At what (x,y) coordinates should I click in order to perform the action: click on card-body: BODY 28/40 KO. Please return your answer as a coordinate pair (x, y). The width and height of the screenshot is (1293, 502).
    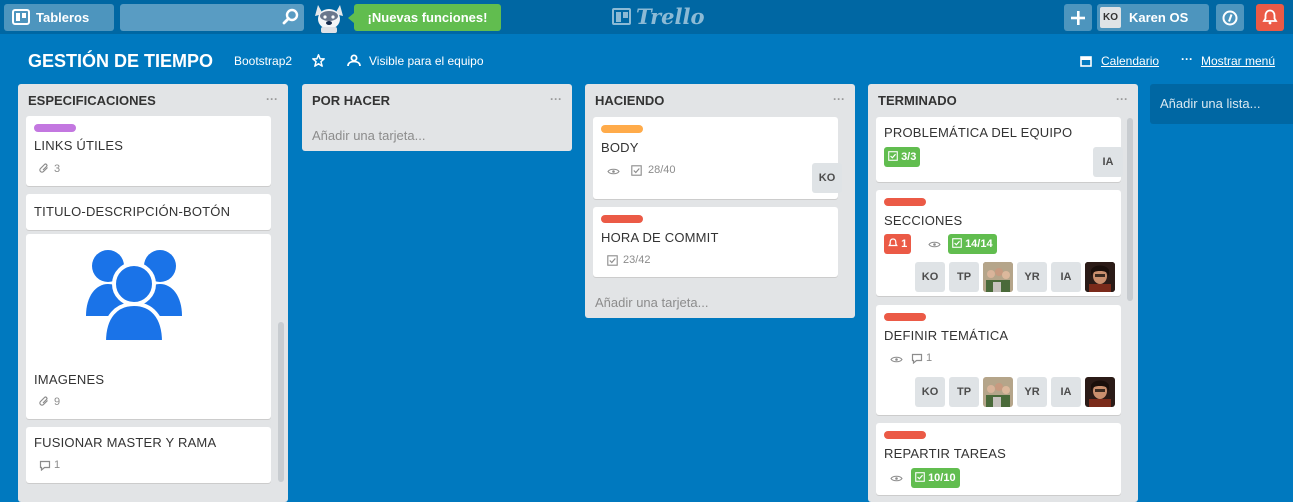
    Looking at the image, I should click on (717, 158).